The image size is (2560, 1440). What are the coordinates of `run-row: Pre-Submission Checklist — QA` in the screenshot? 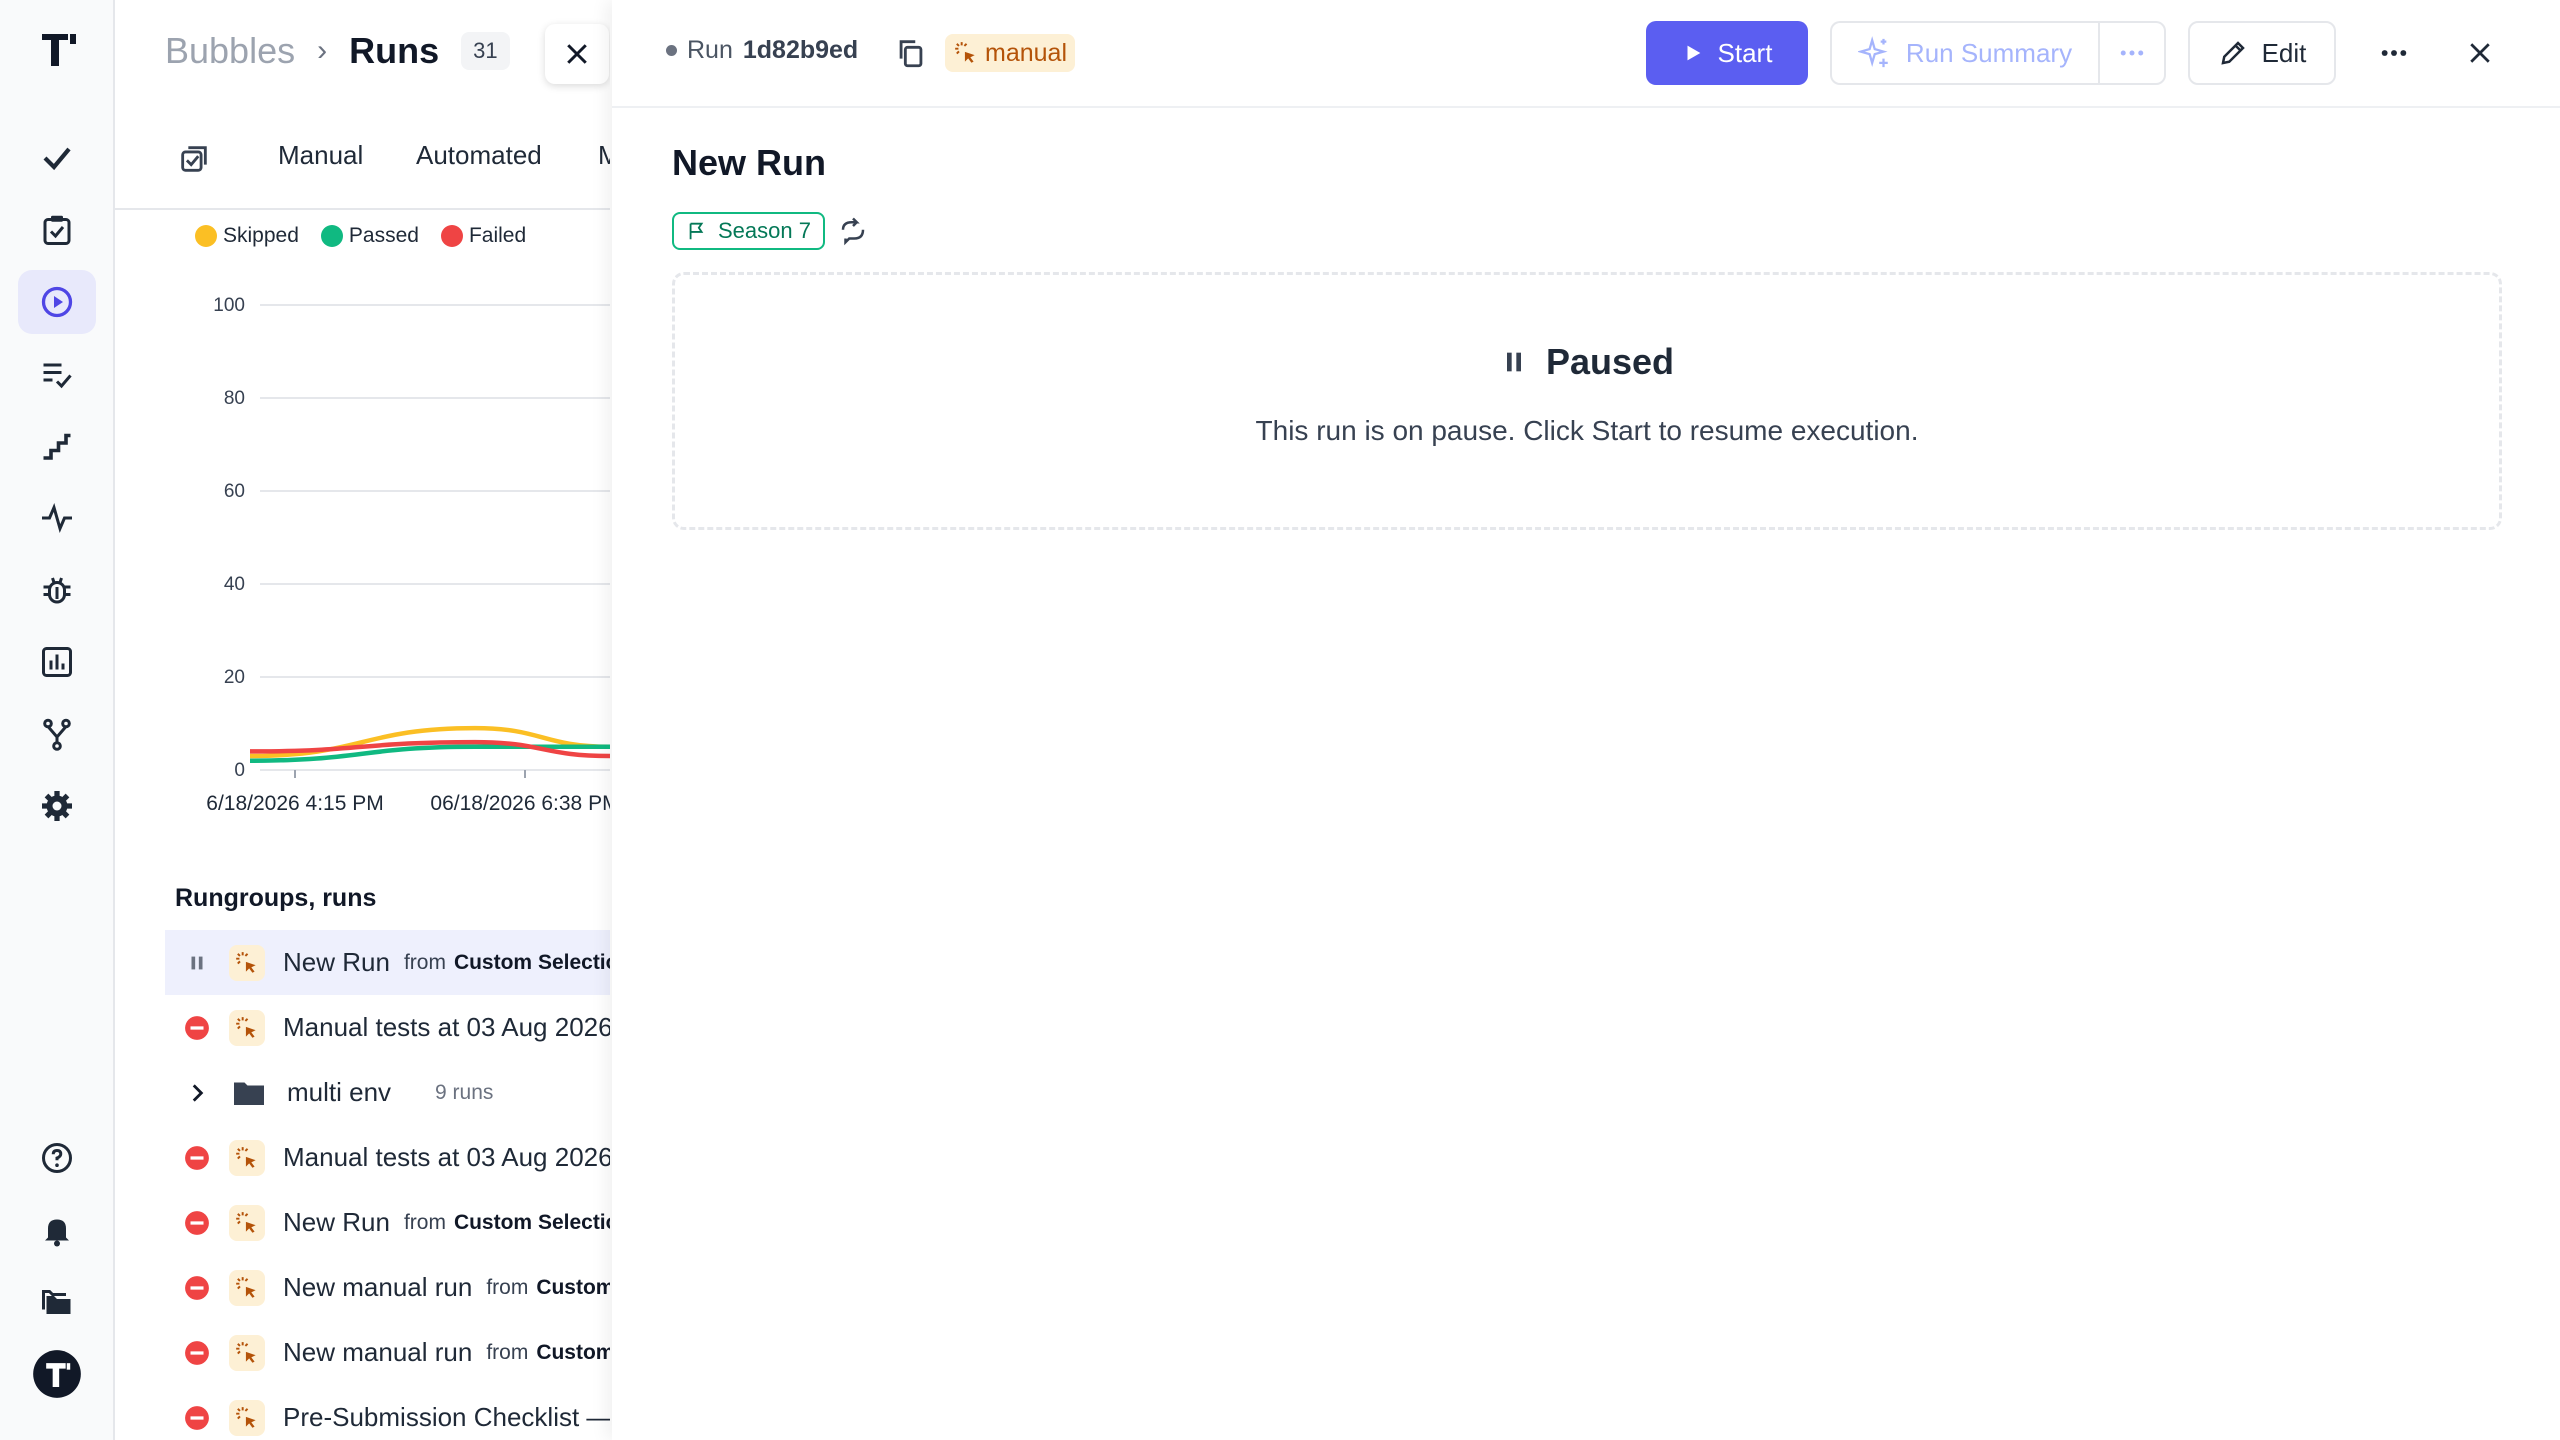 It's located at (387, 1412).